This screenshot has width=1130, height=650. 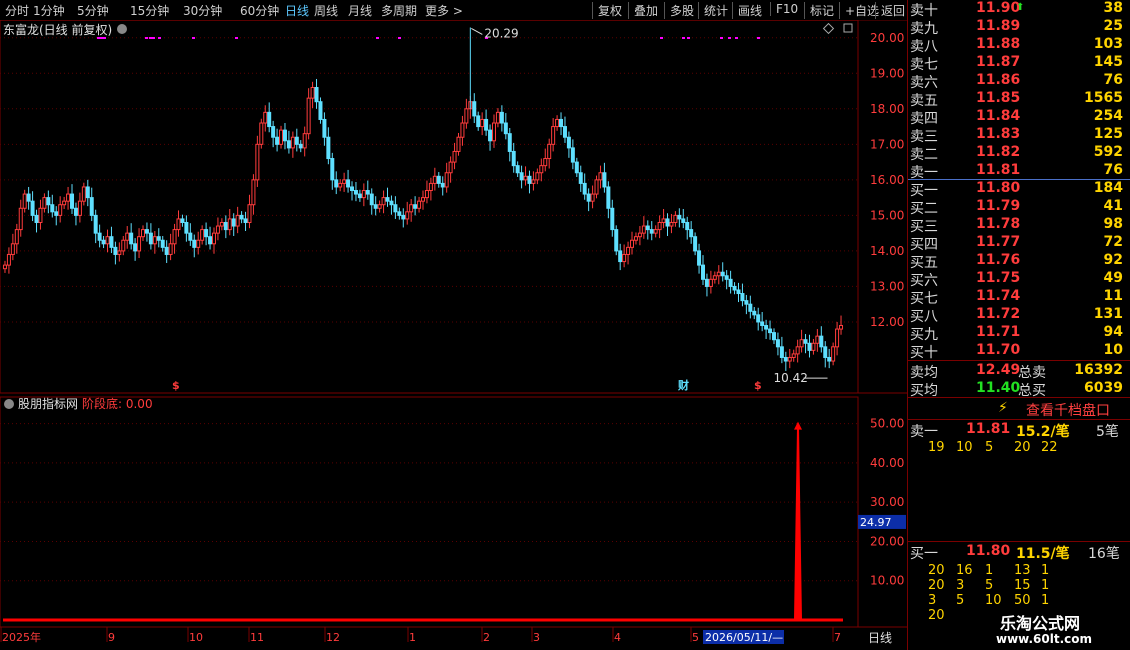 What do you see at coordinates (643, 10) in the screenshot?
I see `tool-button-1: 叠加` at bounding box center [643, 10].